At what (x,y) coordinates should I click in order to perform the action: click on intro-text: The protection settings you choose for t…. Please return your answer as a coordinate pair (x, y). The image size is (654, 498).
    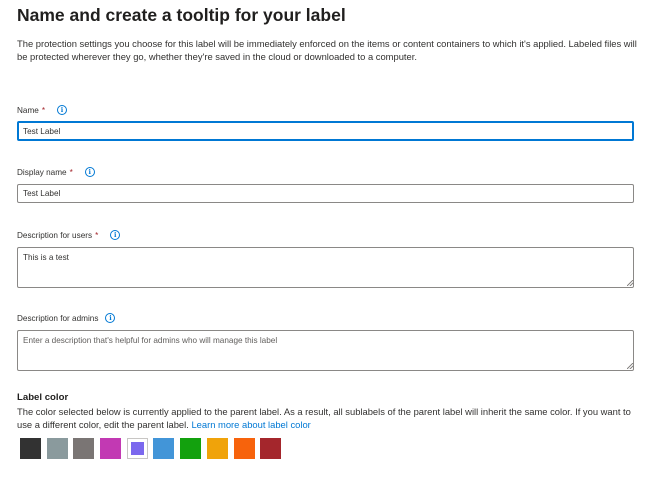
    Looking at the image, I should click on (327, 50).